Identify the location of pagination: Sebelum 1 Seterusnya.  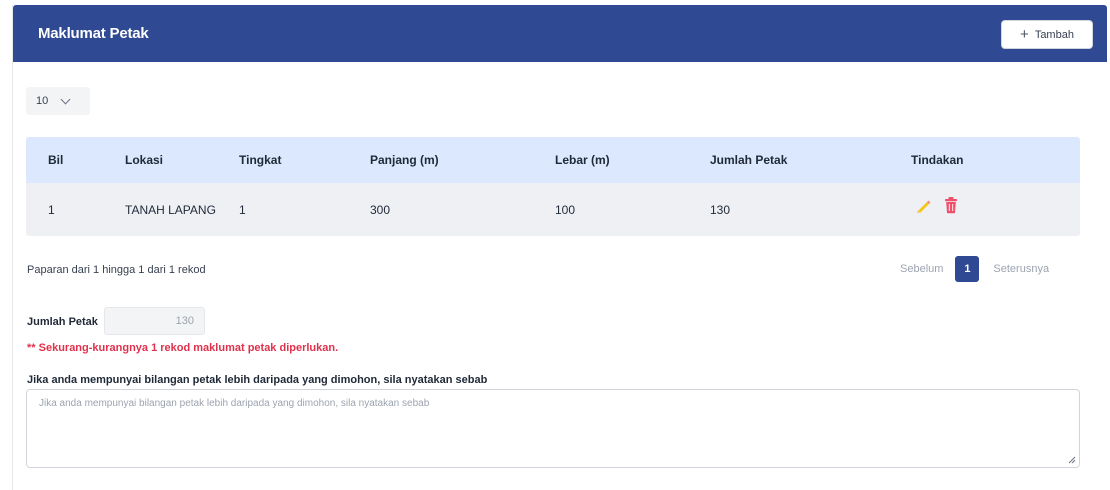
(974, 269).